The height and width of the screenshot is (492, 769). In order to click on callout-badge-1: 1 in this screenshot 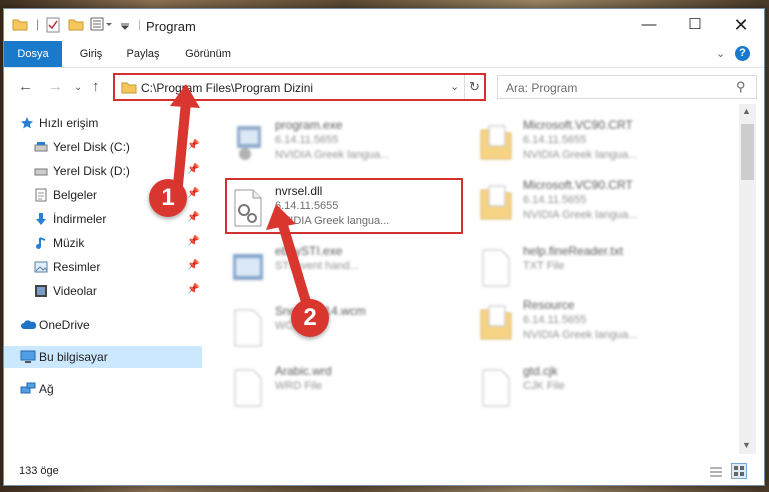, I will do `click(168, 198)`.